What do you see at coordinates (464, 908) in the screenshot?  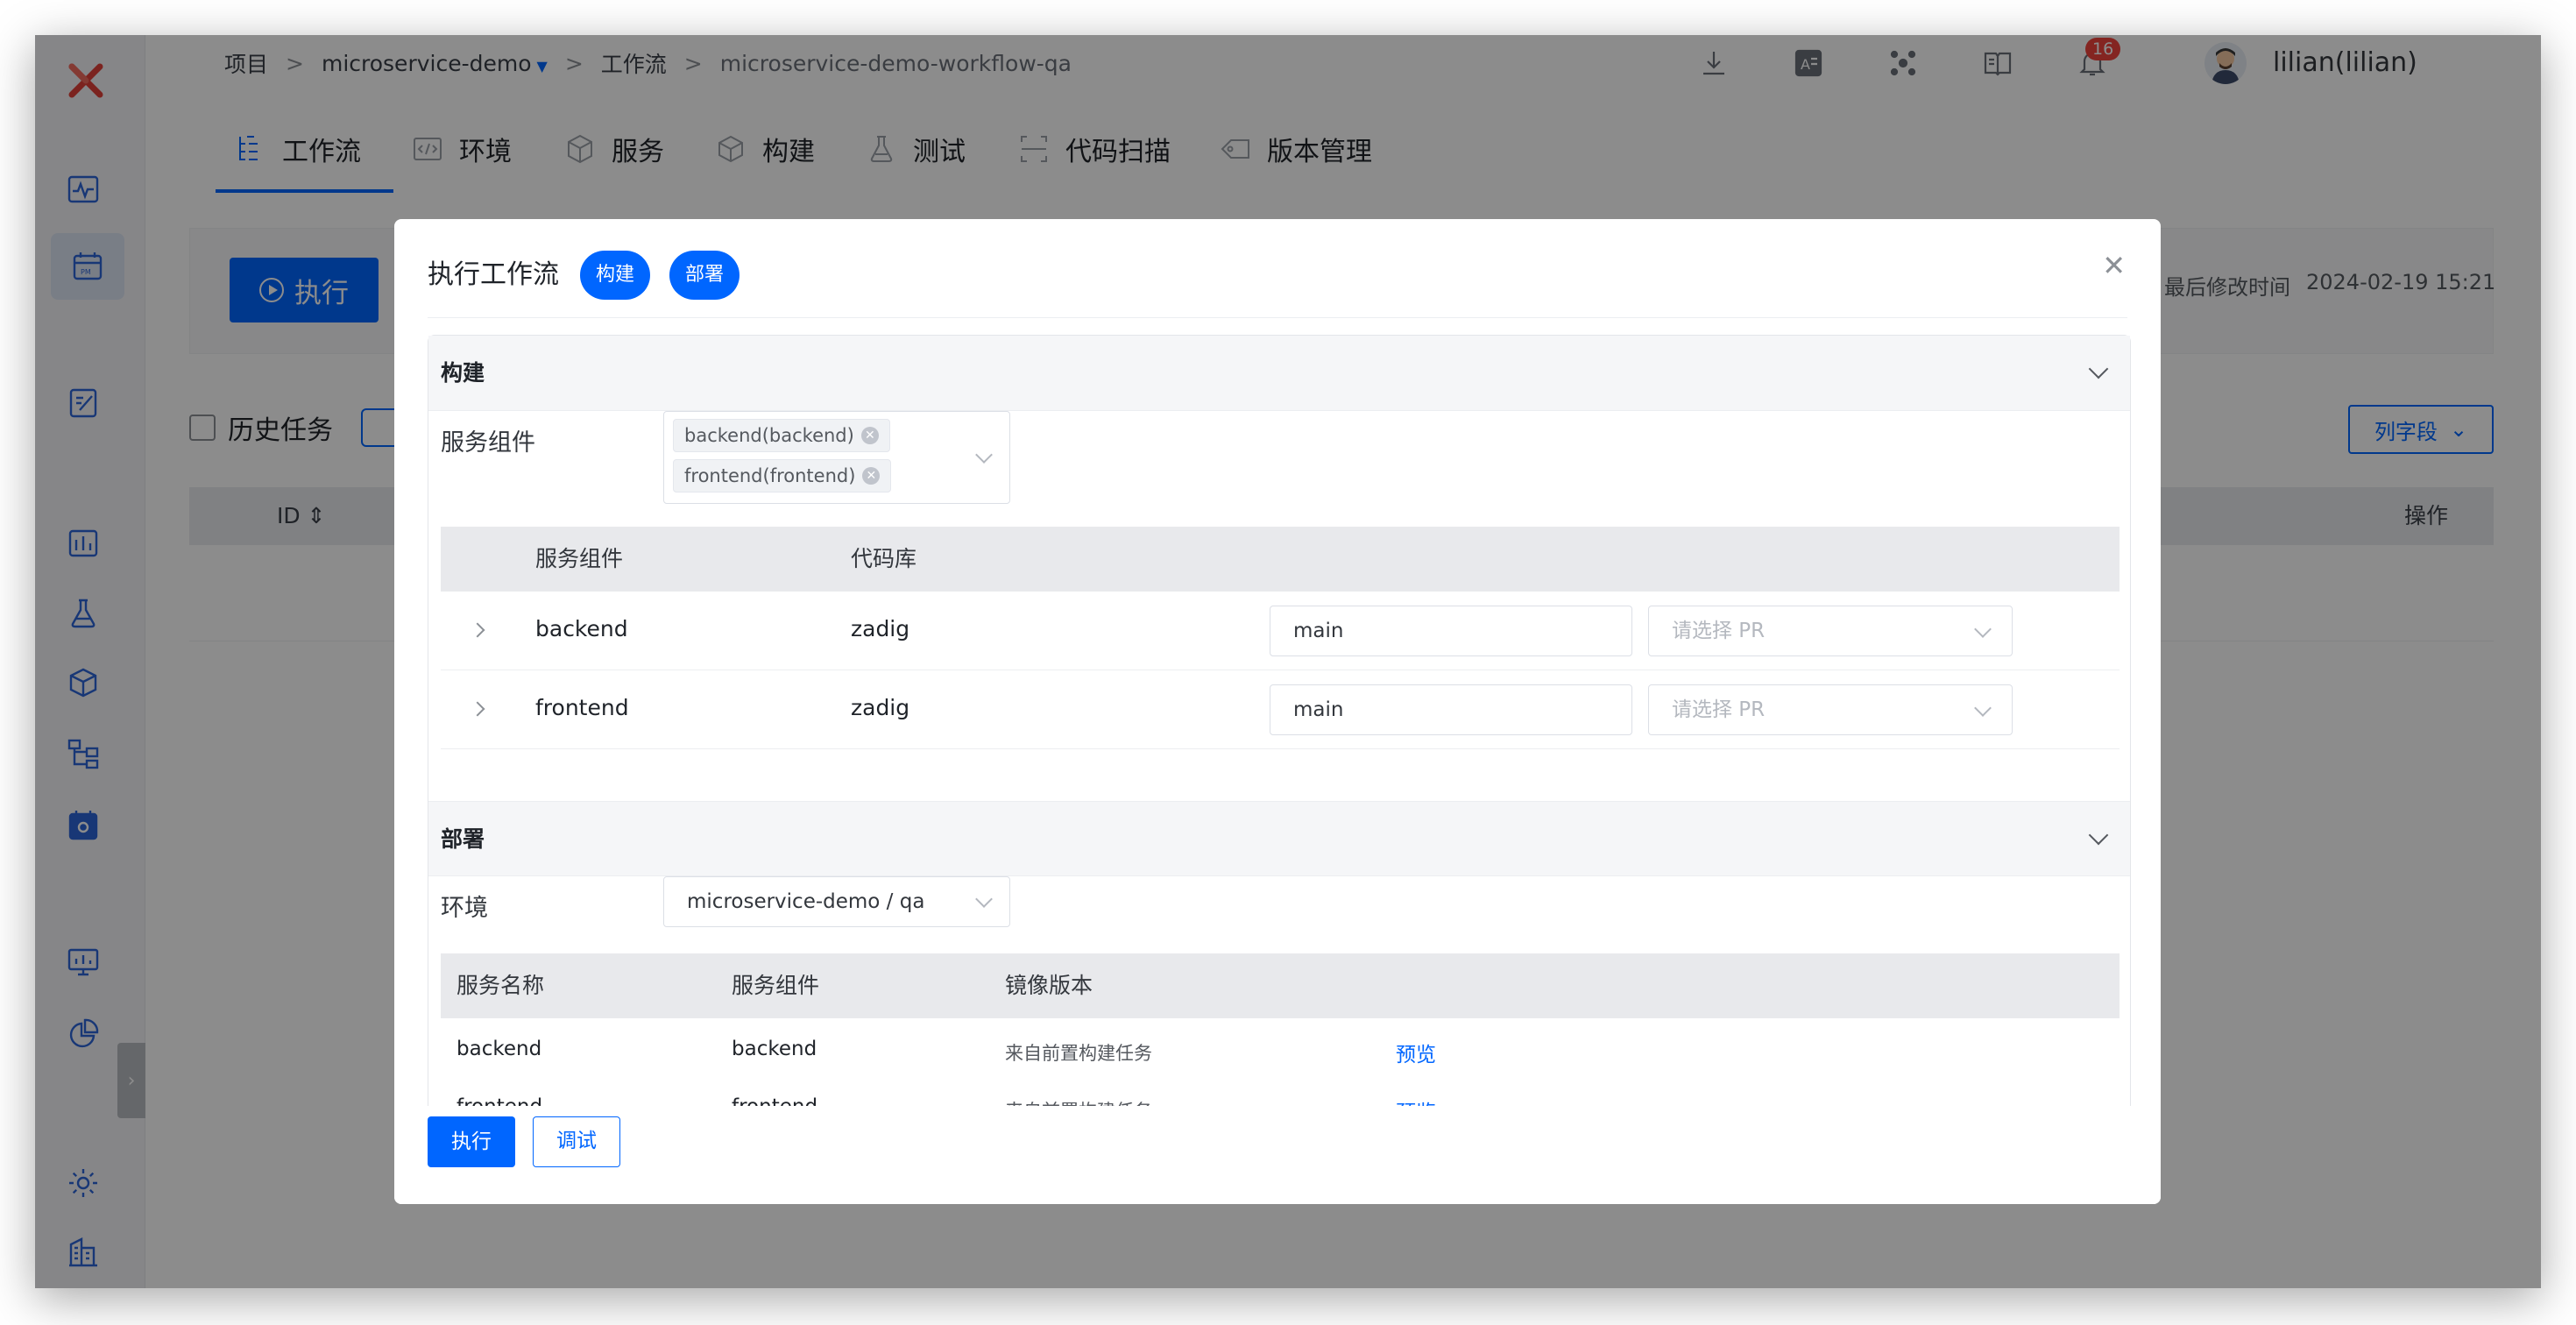 I see `environment-label: 环境` at bounding box center [464, 908].